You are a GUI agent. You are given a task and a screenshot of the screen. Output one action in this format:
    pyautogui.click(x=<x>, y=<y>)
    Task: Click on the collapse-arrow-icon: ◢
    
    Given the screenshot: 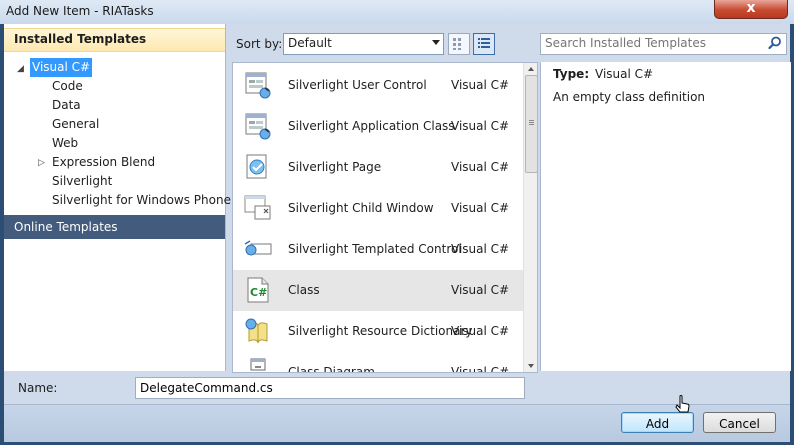 What is the action you would take?
    pyautogui.click(x=20, y=69)
    